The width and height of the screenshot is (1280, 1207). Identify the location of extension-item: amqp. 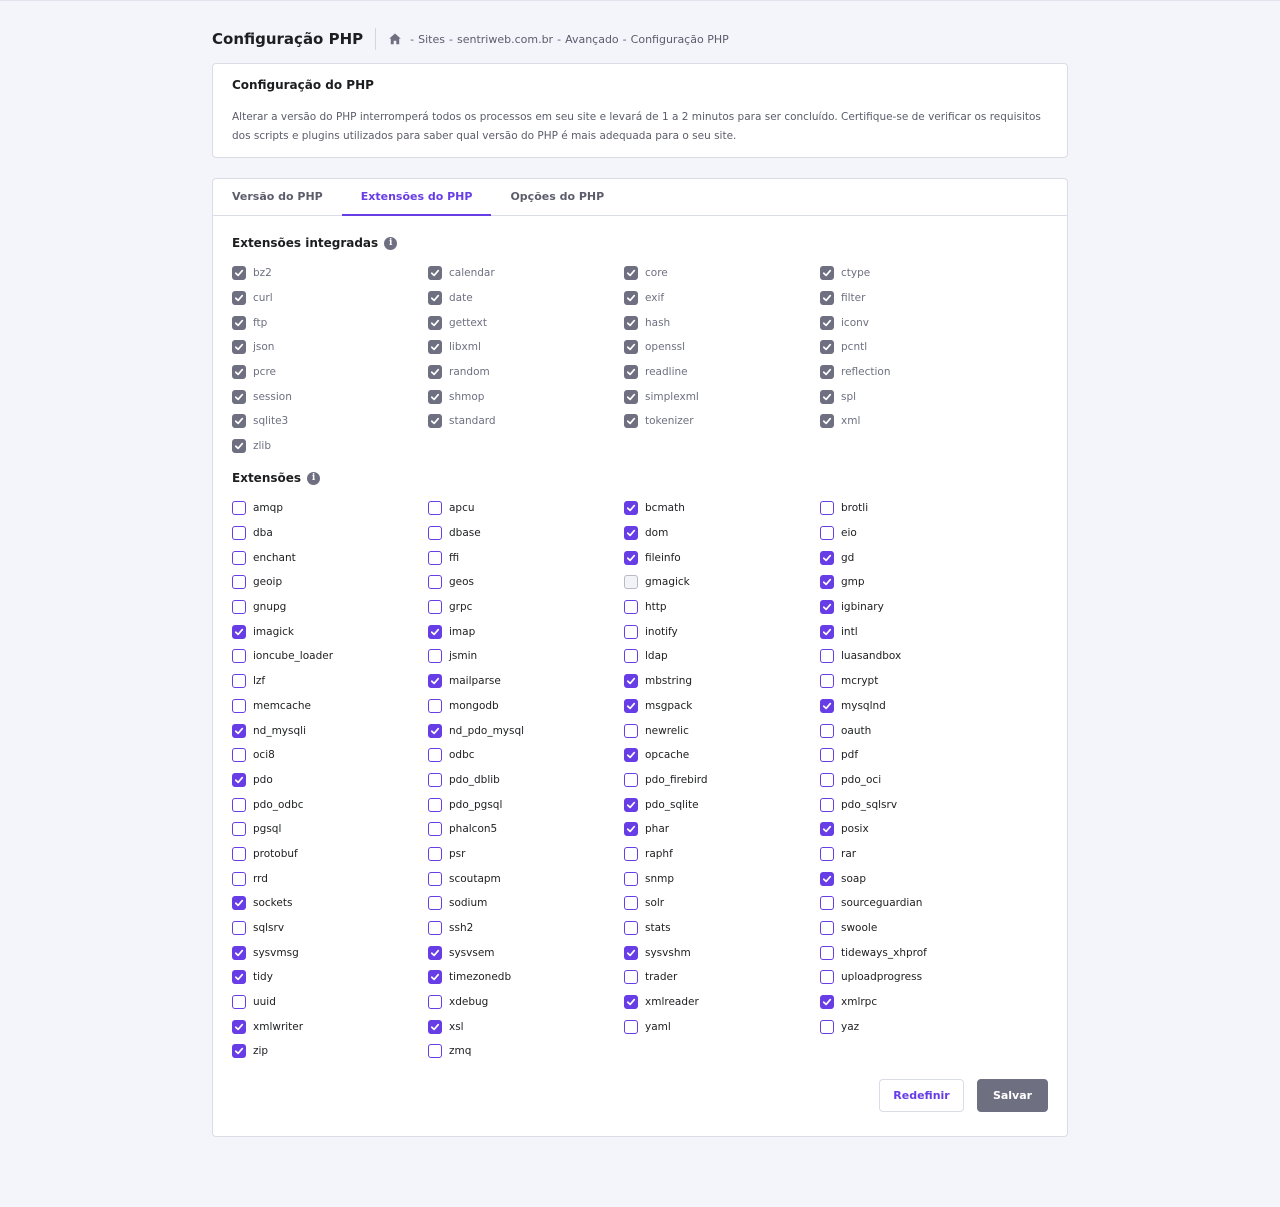
(330, 508).